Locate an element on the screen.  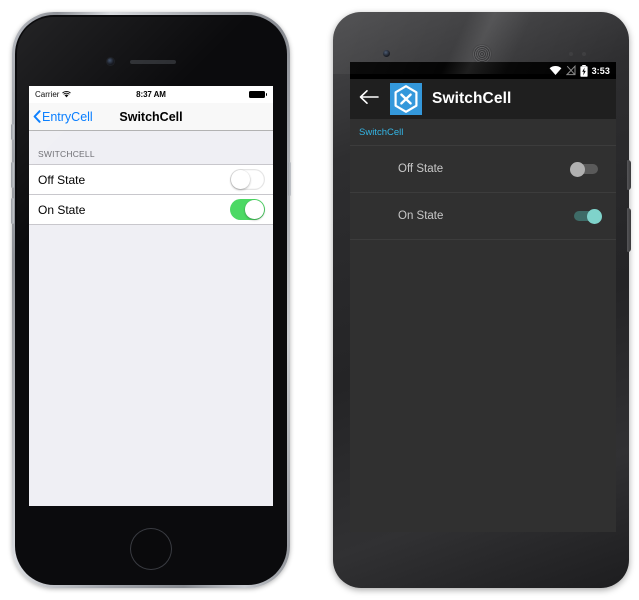
ios-navigation-bar: EntryCell SwitchCell is located at coordinates (151, 117).